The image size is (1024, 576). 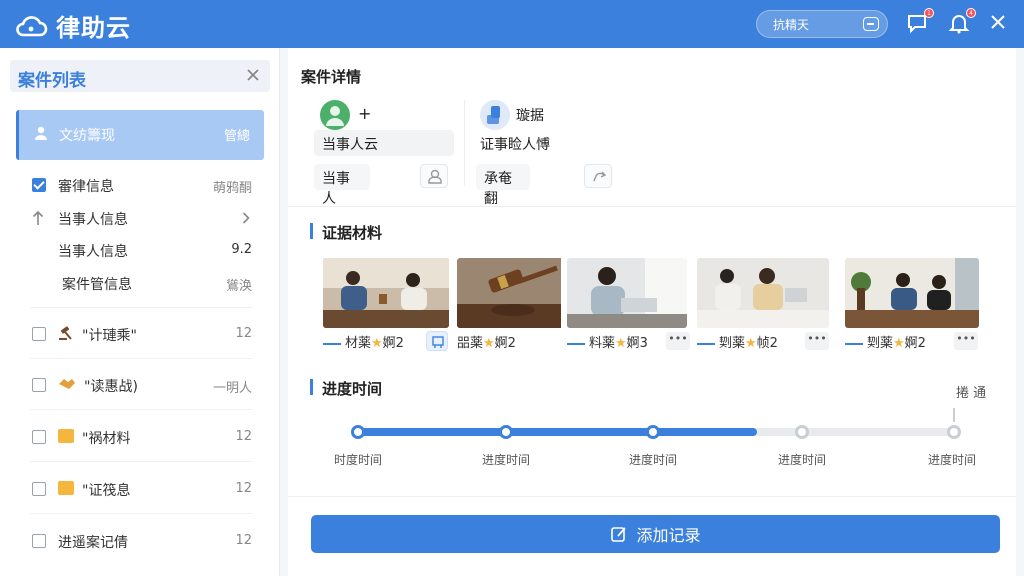 I want to click on timeline-label: 时度时间, so click(x=357, y=460).